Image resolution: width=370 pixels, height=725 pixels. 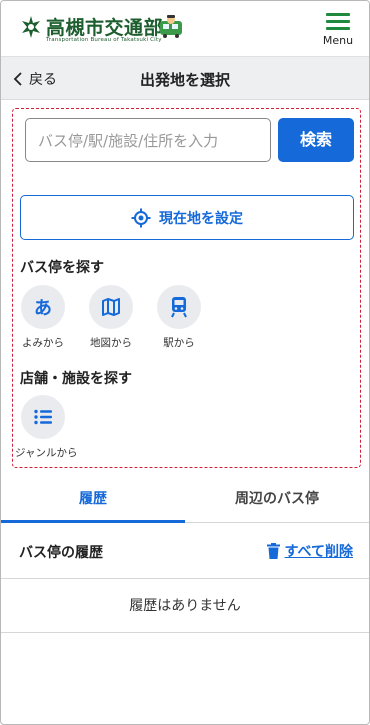 I want to click on hamburger-icon, so click(x=338, y=21).